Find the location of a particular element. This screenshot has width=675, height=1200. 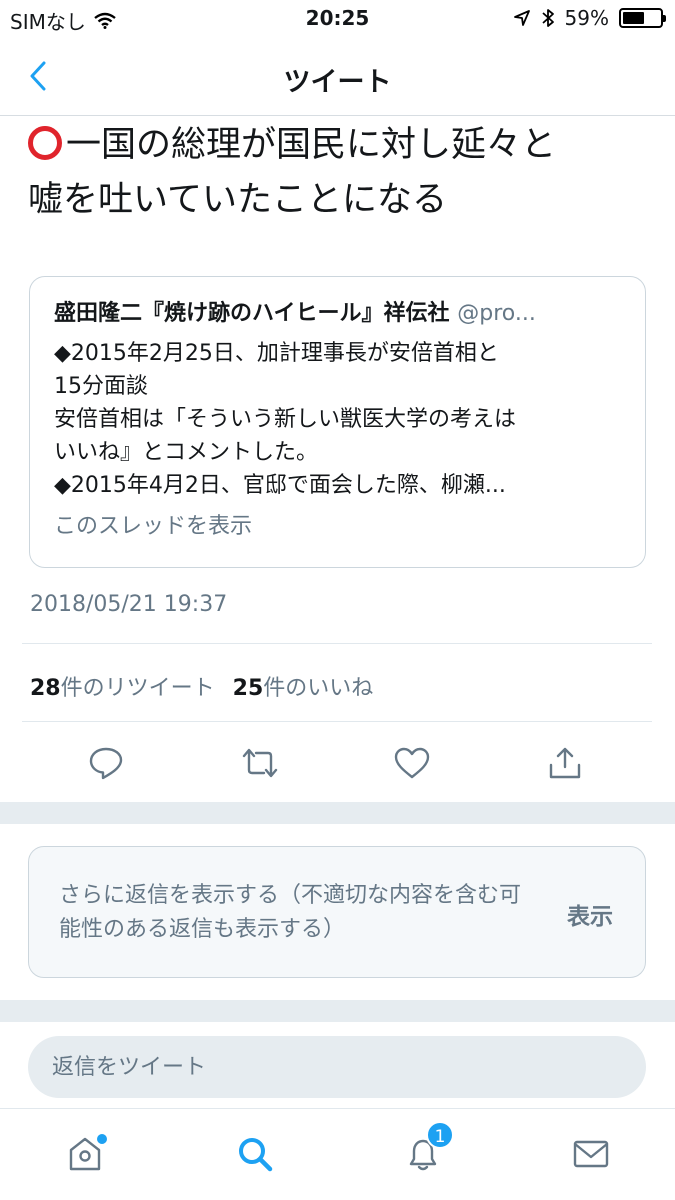

retweet-label: 件のリツイート is located at coordinates (137, 688).